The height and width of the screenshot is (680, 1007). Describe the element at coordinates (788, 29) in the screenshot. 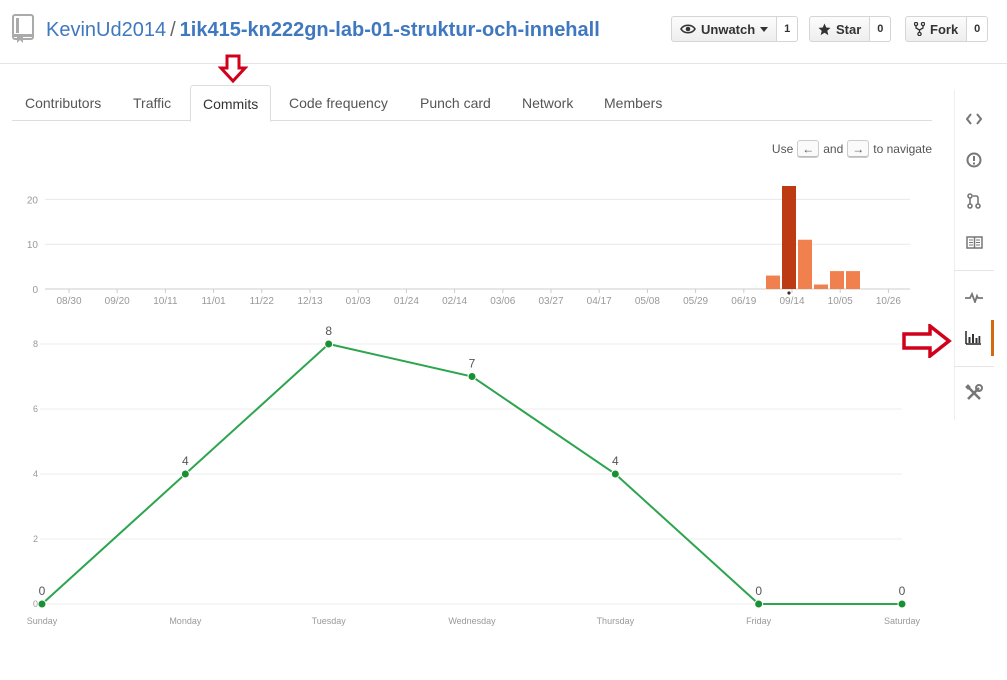

I see `watchers-count: 1` at that location.